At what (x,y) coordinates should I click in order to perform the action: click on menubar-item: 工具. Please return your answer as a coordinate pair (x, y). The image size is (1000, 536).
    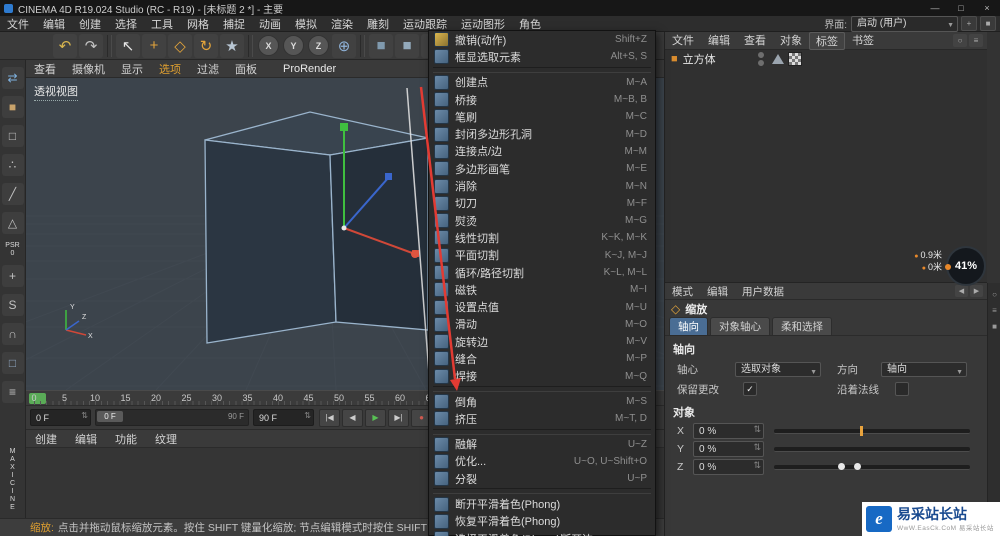
    Looking at the image, I should click on (162, 24).